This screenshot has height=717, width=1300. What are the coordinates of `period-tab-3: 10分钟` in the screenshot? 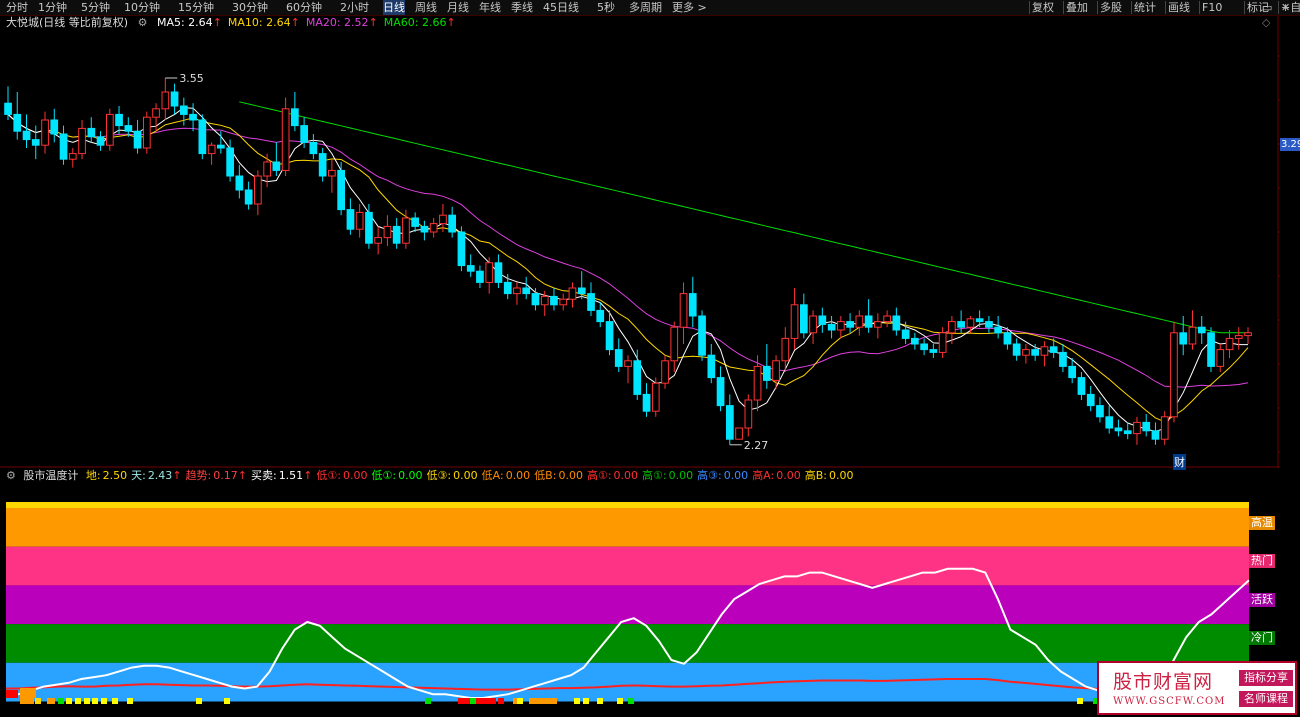 It's located at (142, 7).